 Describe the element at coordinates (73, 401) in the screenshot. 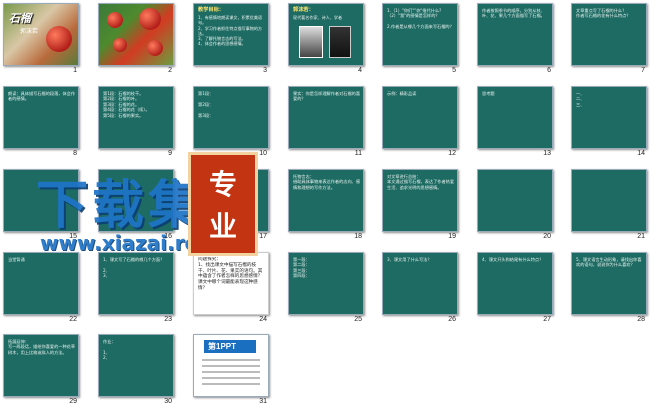

I see `slide-number: 29` at that location.